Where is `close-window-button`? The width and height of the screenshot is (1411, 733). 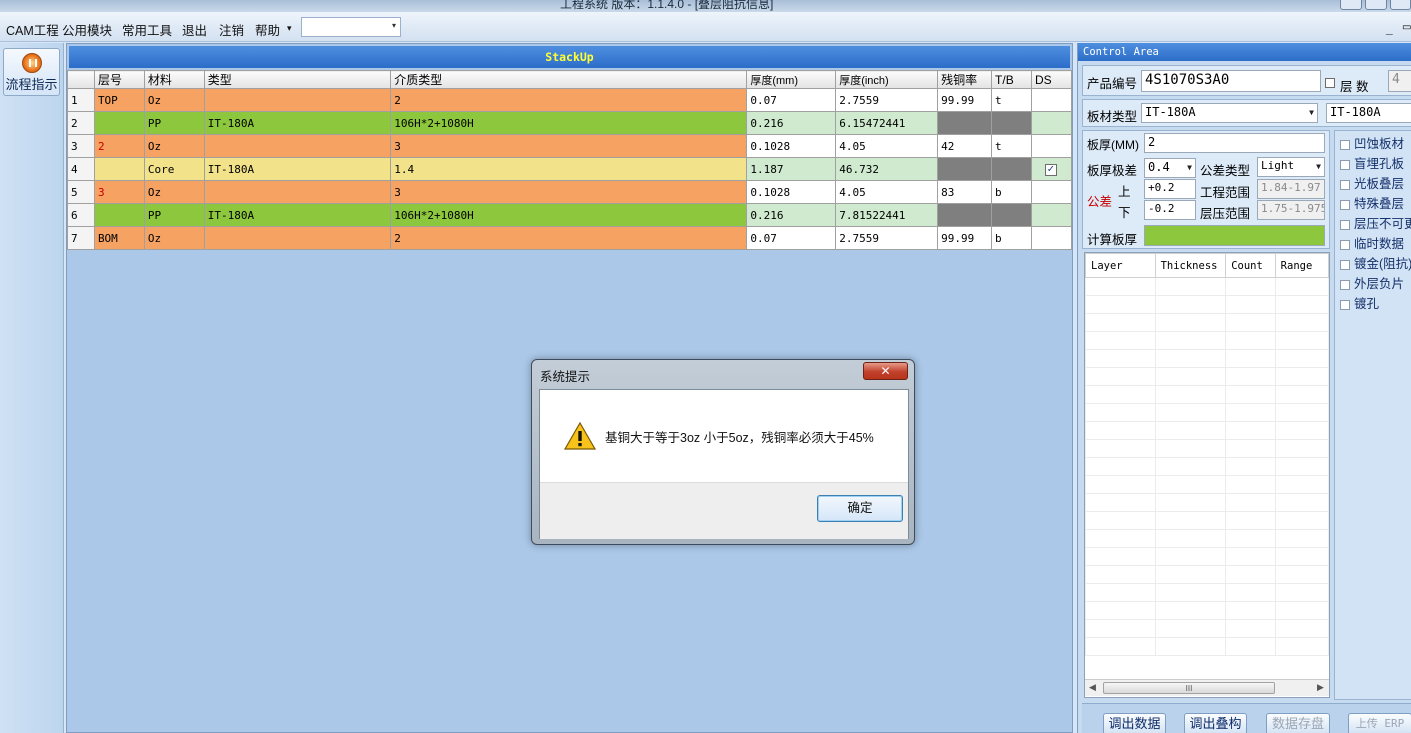 close-window-button is located at coordinates (1400, 5).